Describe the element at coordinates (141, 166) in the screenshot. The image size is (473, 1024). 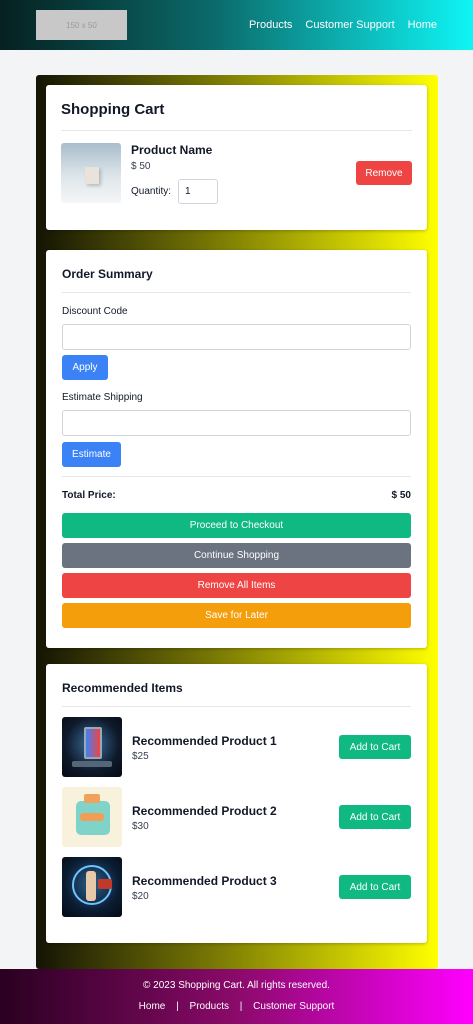
I see `product-price: $ 50` at that location.